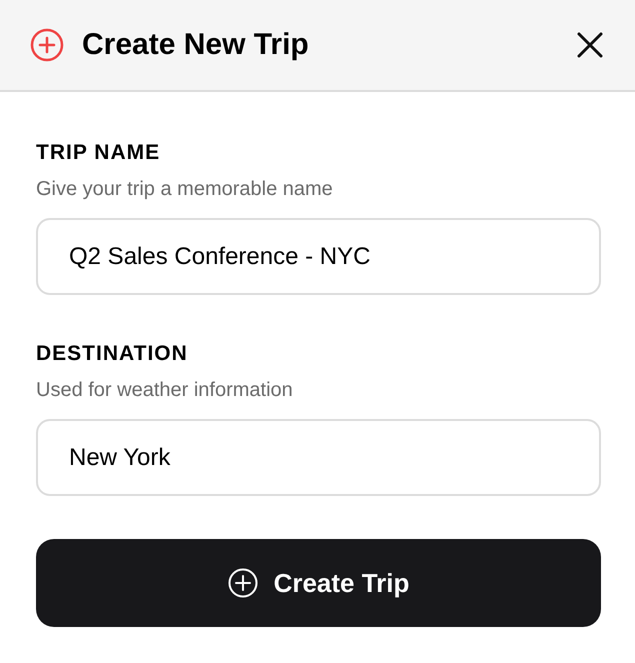  I want to click on input-field: New York, so click(318, 457).